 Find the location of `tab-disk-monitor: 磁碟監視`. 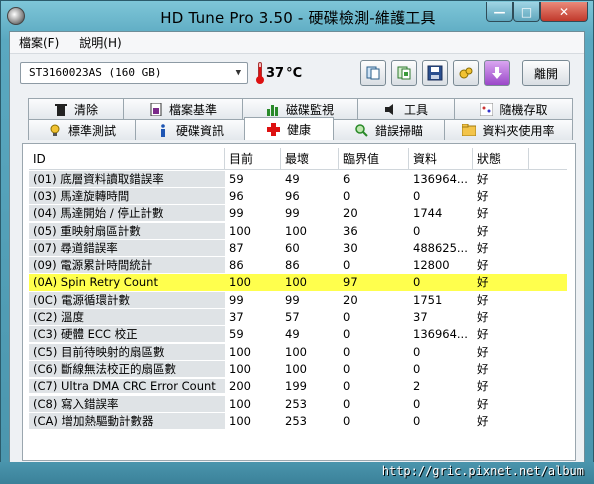

tab-disk-monitor: 磁碟監視 is located at coordinates (300, 108).